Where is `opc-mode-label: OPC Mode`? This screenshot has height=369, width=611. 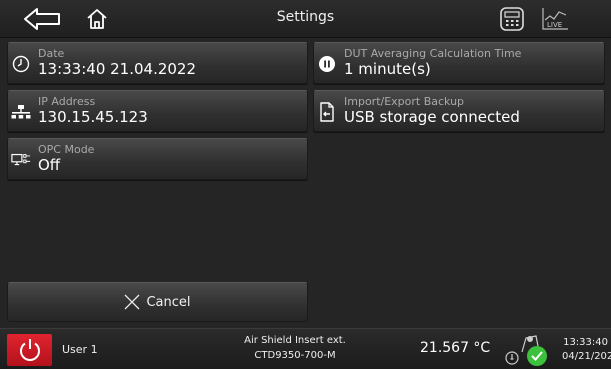
opc-mode-label: OPC Mode is located at coordinates (66, 149).